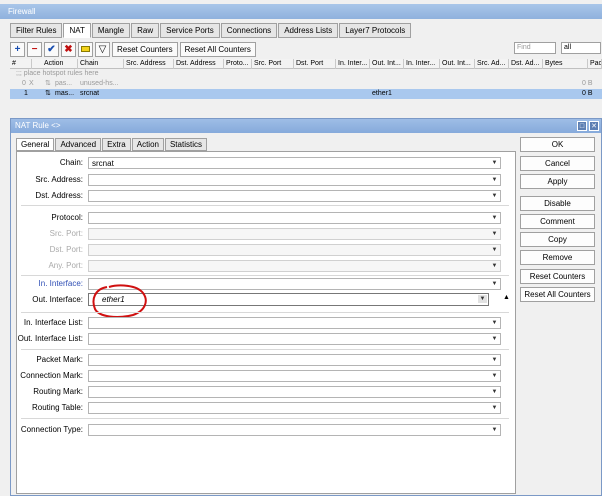  What do you see at coordinates (294, 339) in the screenshot?
I see `out-interface-list-select: ▼` at bounding box center [294, 339].